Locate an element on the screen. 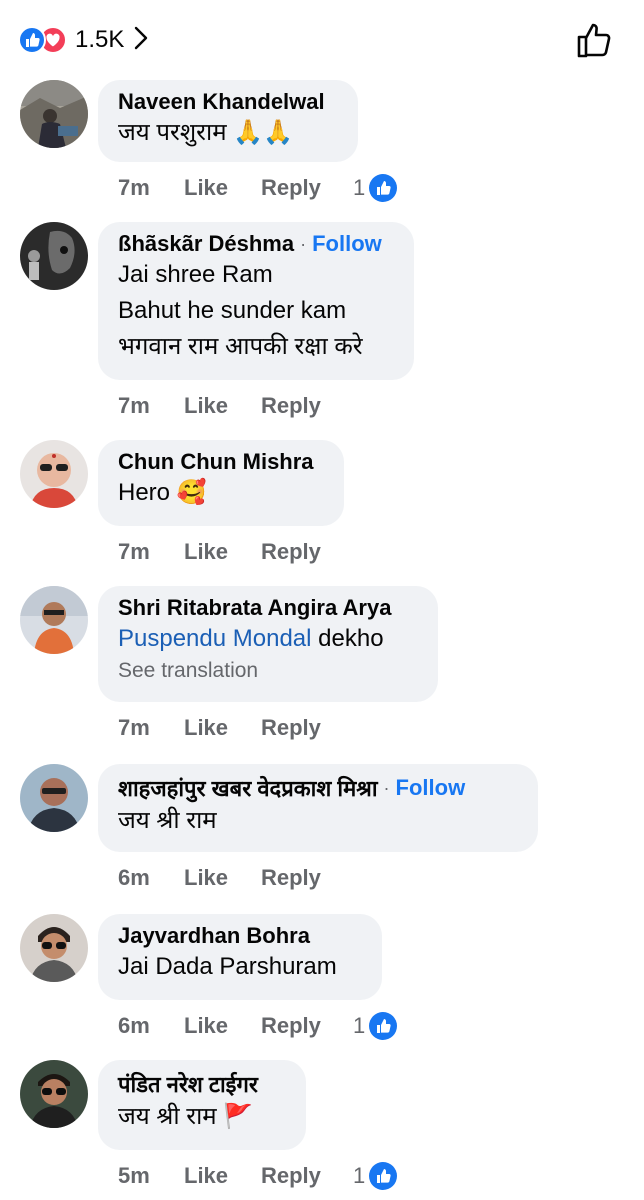  commenter-name: Jayvardhan Bohra is located at coordinates (214, 936).